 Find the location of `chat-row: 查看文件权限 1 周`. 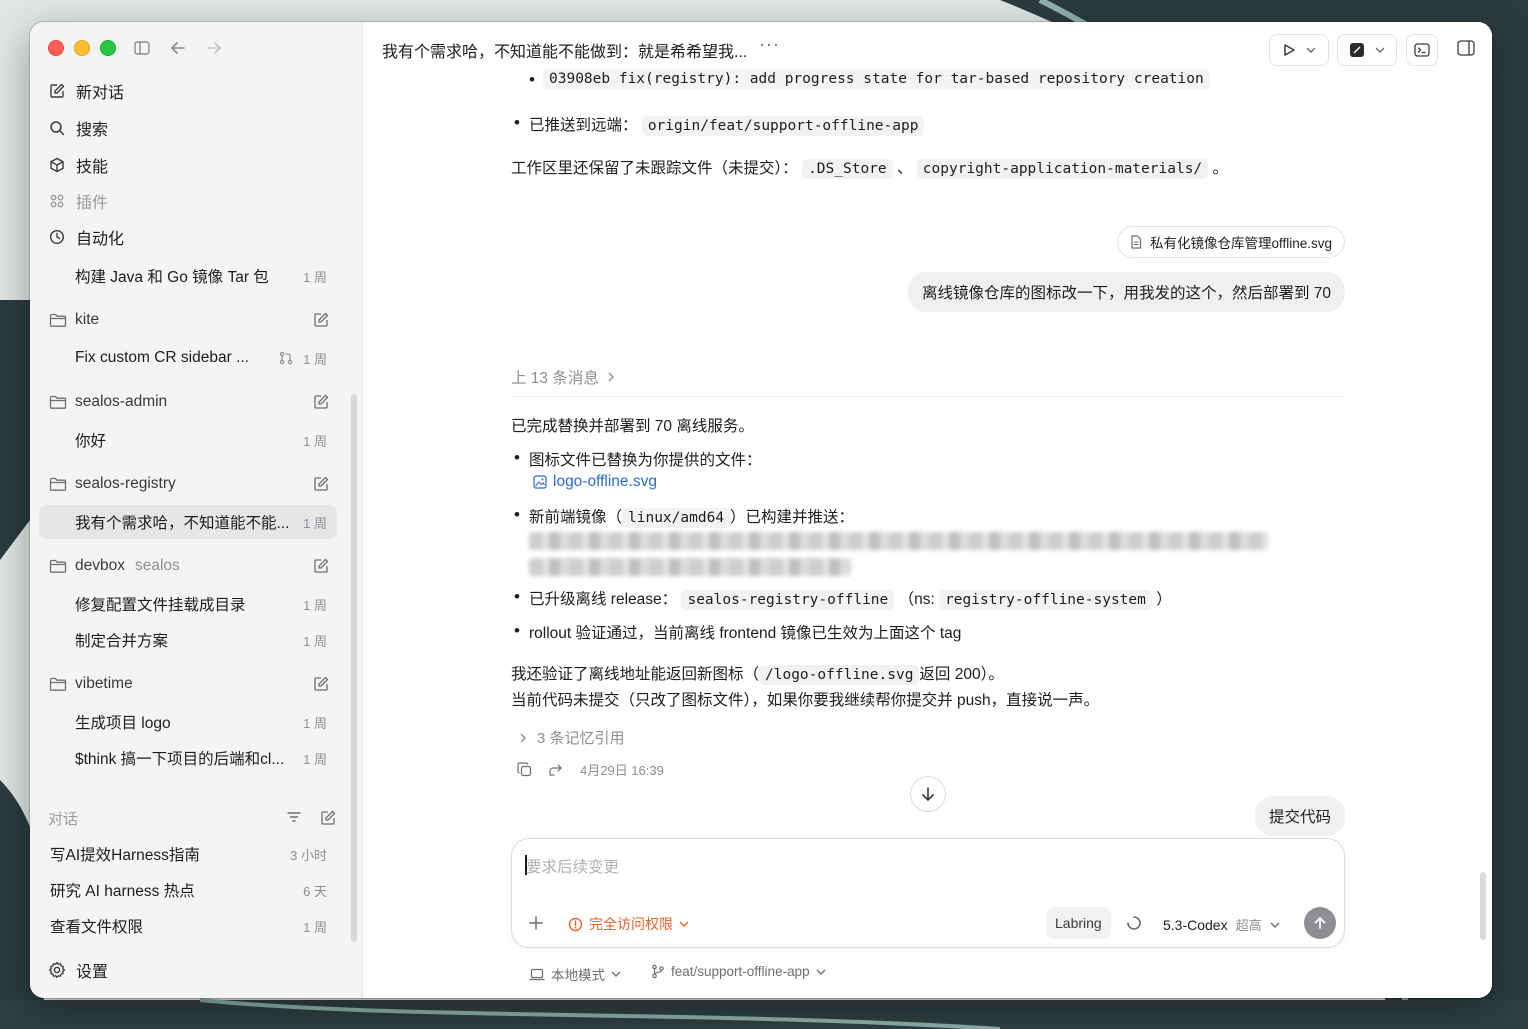

chat-row: 查看文件权限 1 周 is located at coordinates (188, 926).